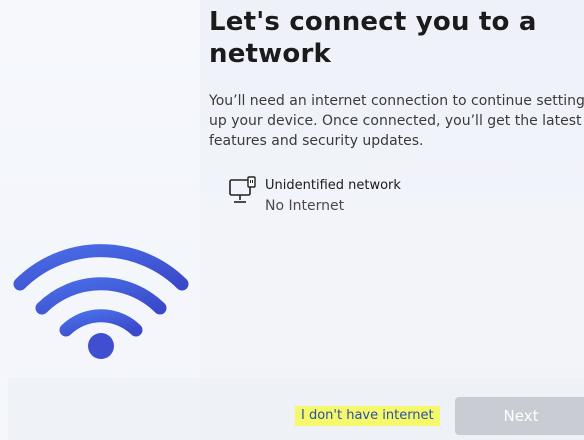 The width and height of the screenshot is (584, 440). What do you see at coordinates (333, 185) in the screenshot?
I see `network-name: Unidentified network` at bounding box center [333, 185].